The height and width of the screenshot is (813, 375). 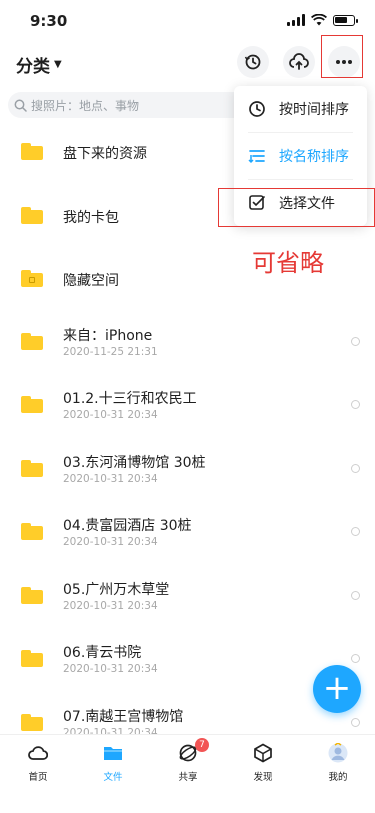 I want to click on cube-icon, so click(x=263, y=753).